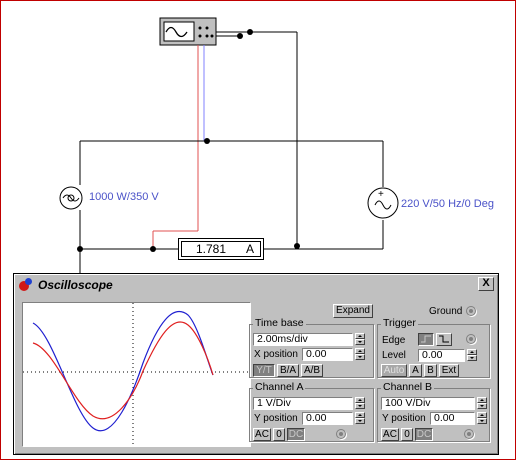  What do you see at coordinates (124, 197) in the screenshot?
I see `lamp-label: 1000 W/350 V` at bounding box center [124, 197].